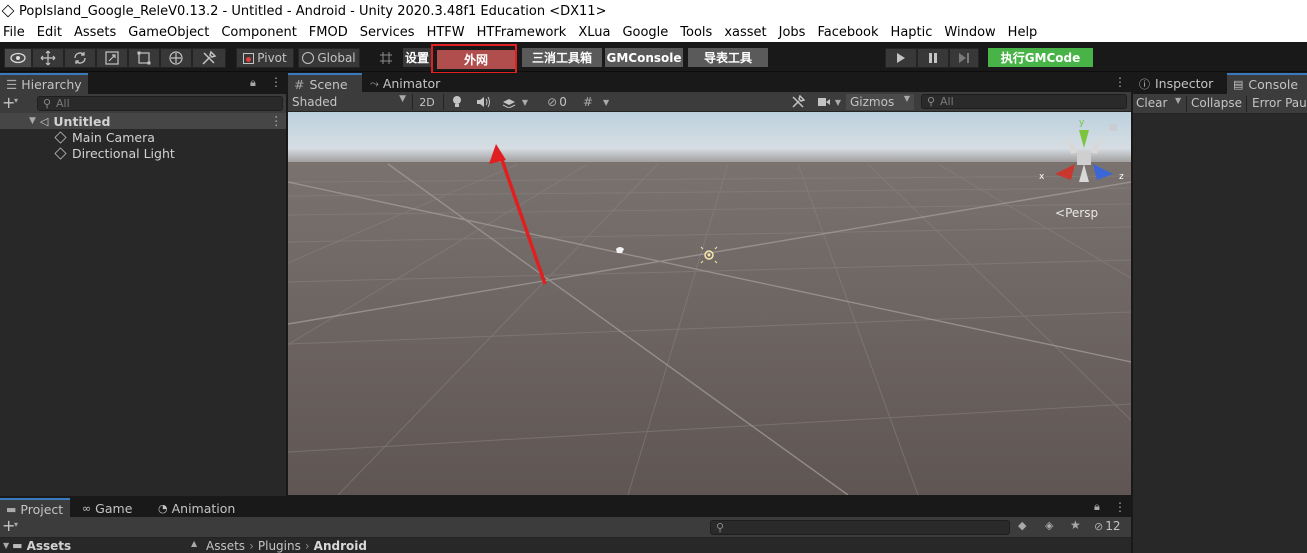 The width and height of the screenshot is (1307, 553). Describe the element at coordinates (160, 103) in the screenshot. I see `hierarchy-search-input: All` at that location.